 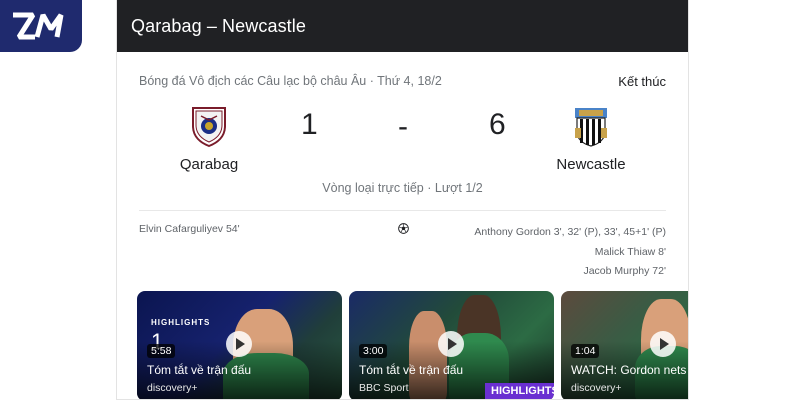 What do you see at coordinates (218, 25) in the screenshot?
I see `match-title: Qarabag – Newcastle` at bounding box center [218, 25].